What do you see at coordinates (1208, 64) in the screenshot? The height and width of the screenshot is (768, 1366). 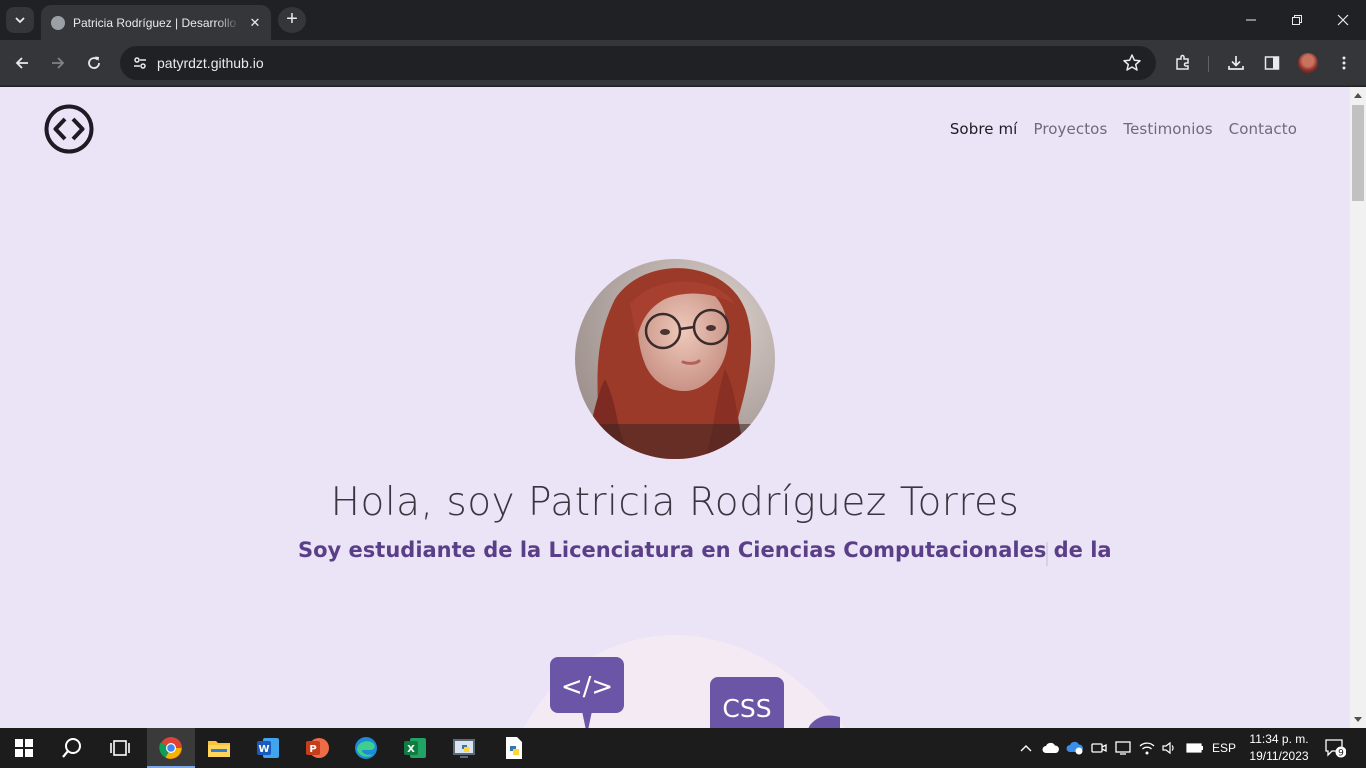 I see `toolbar-divider` at bounding box center [1208, 64].